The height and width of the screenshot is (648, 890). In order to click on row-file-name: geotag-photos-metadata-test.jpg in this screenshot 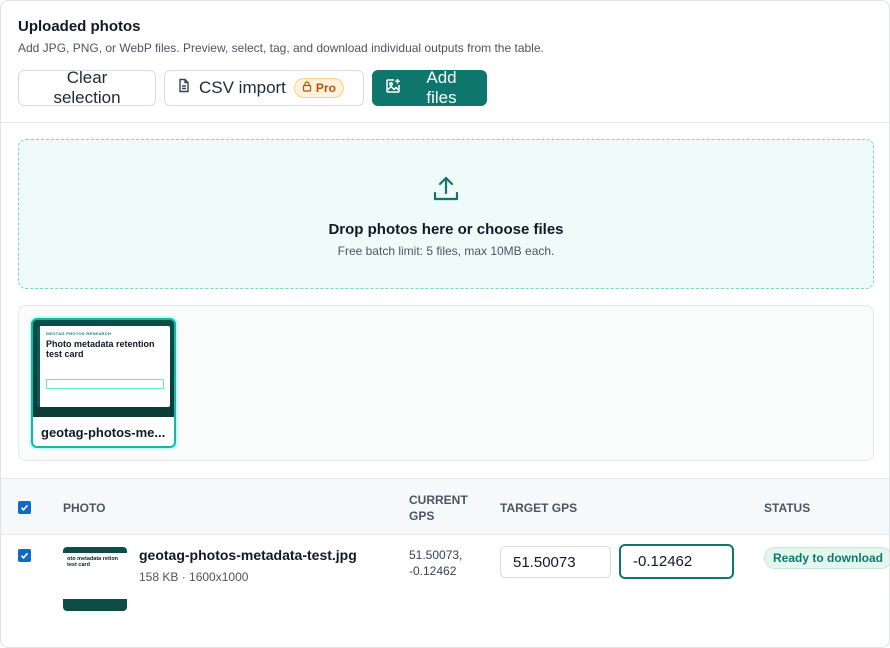, I will do `click(248, 555)`.